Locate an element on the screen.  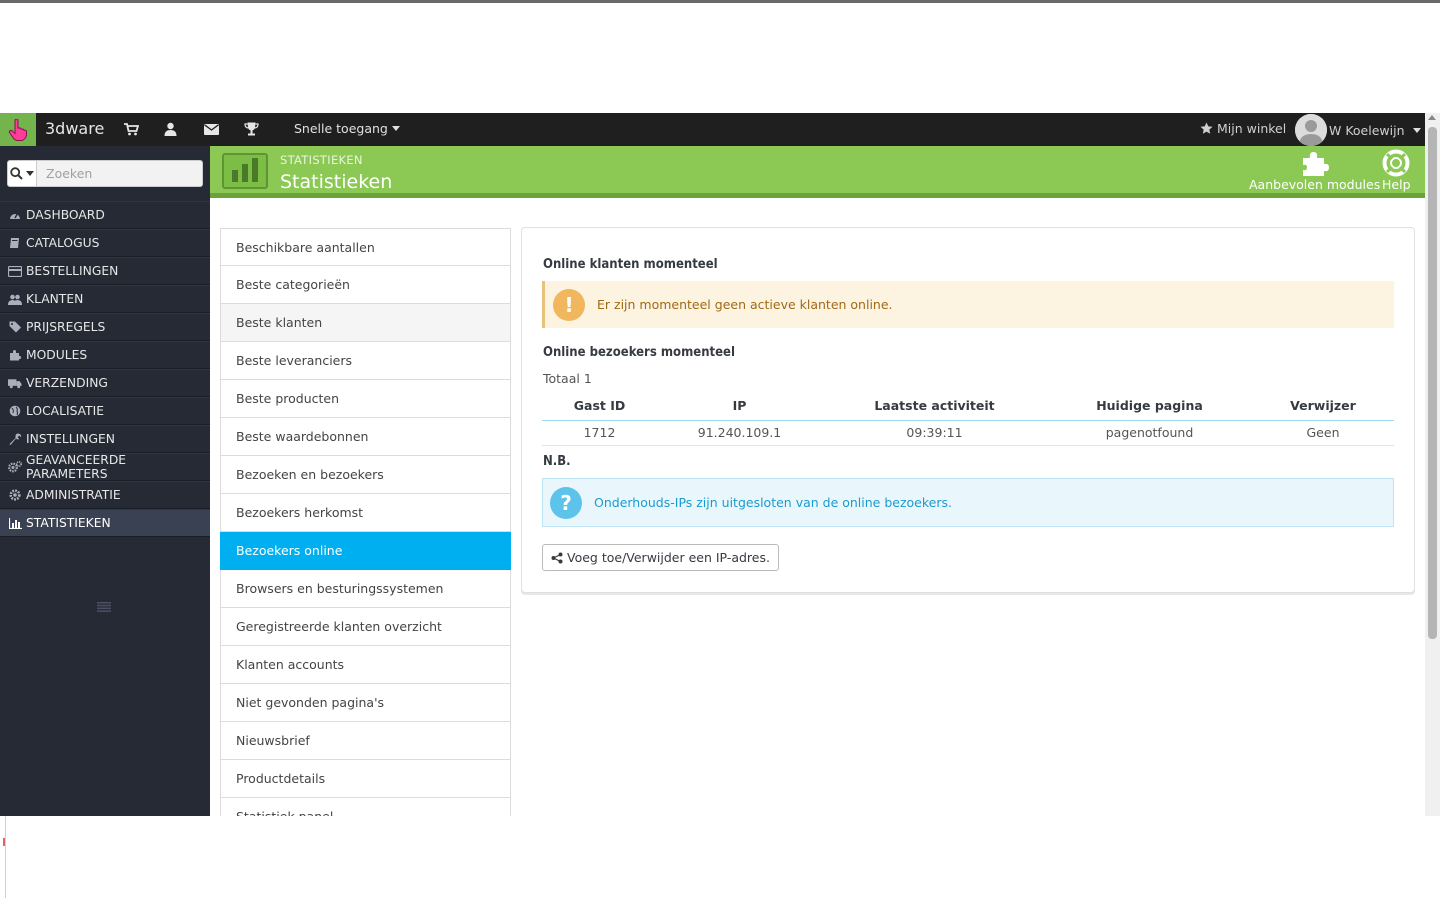
sidebar-item-label: BESTELLINGEN is located at coordinates (72, 271).